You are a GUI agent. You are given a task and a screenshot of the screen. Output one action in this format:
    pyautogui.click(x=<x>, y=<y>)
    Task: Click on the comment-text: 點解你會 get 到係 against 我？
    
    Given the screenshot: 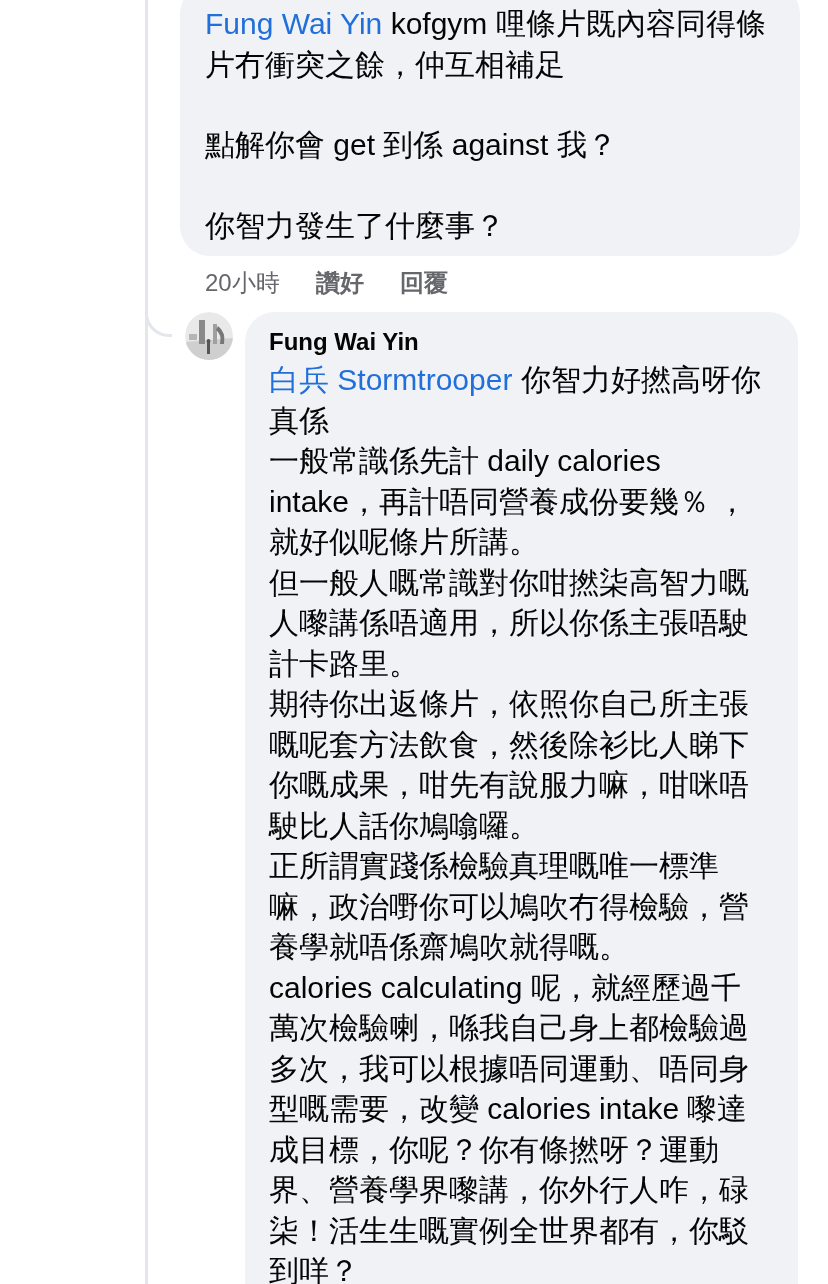 What is the action you would take?
    pyautogui.click(x=411, y=145)
    